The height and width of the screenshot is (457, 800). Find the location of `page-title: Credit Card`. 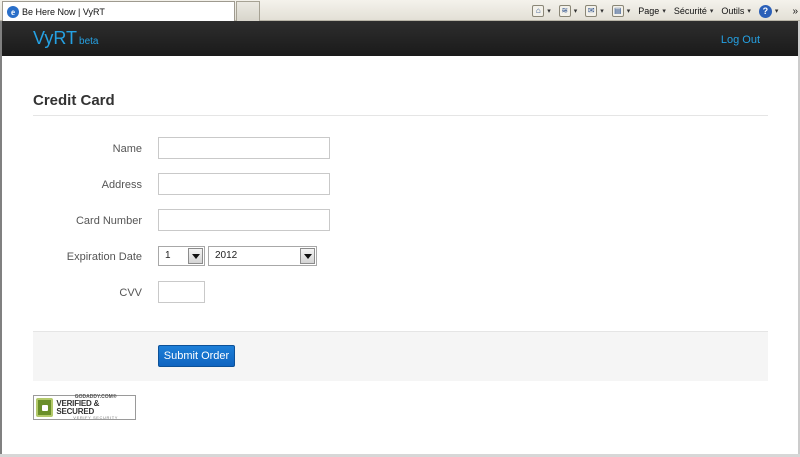

page-title: Credit Card is located at coordinates (74, 100).